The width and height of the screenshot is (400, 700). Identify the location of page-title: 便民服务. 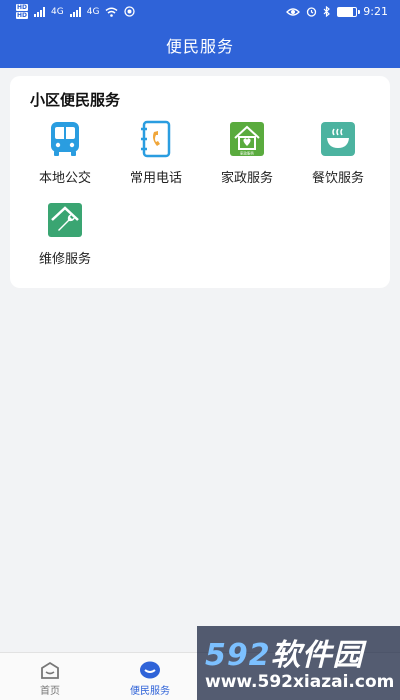
(199, 46).